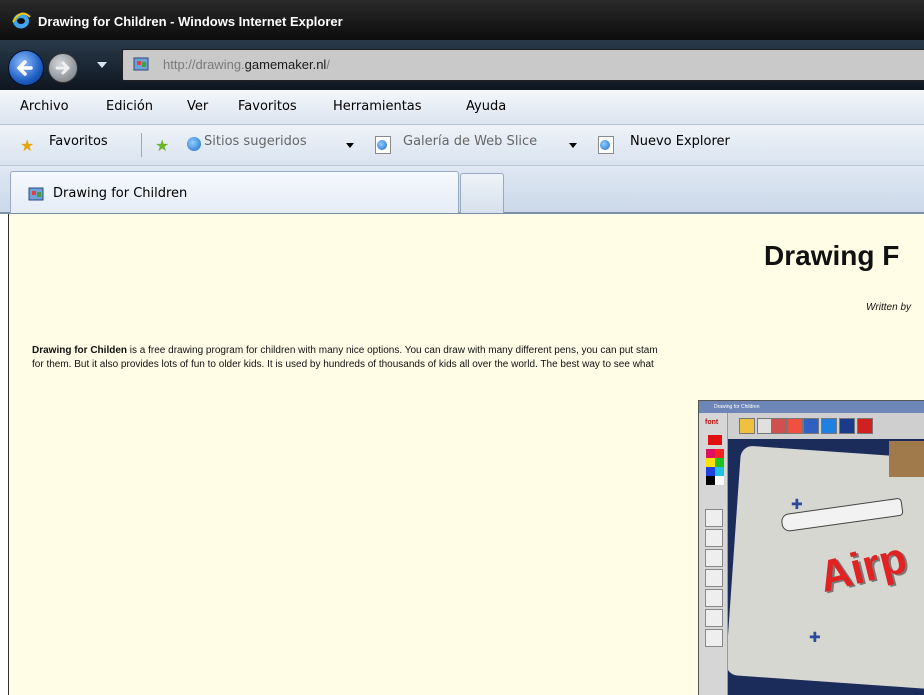 The height and width of the screenshot is (695, 924). Describe the element at coordinates (21, 20) in the screenshot. I see `ie-logo-icon` at that location.